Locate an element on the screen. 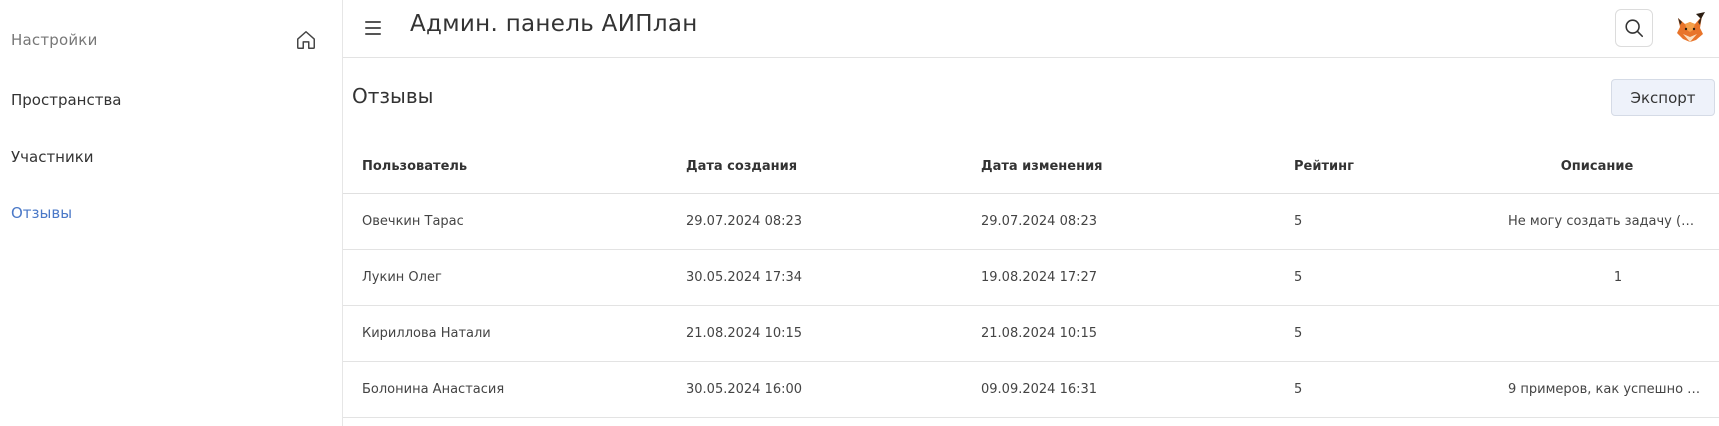 The height and width of the screenshot is (426, 1719). cell-user: Кириллова Натали is located at coordinates (426, 333).